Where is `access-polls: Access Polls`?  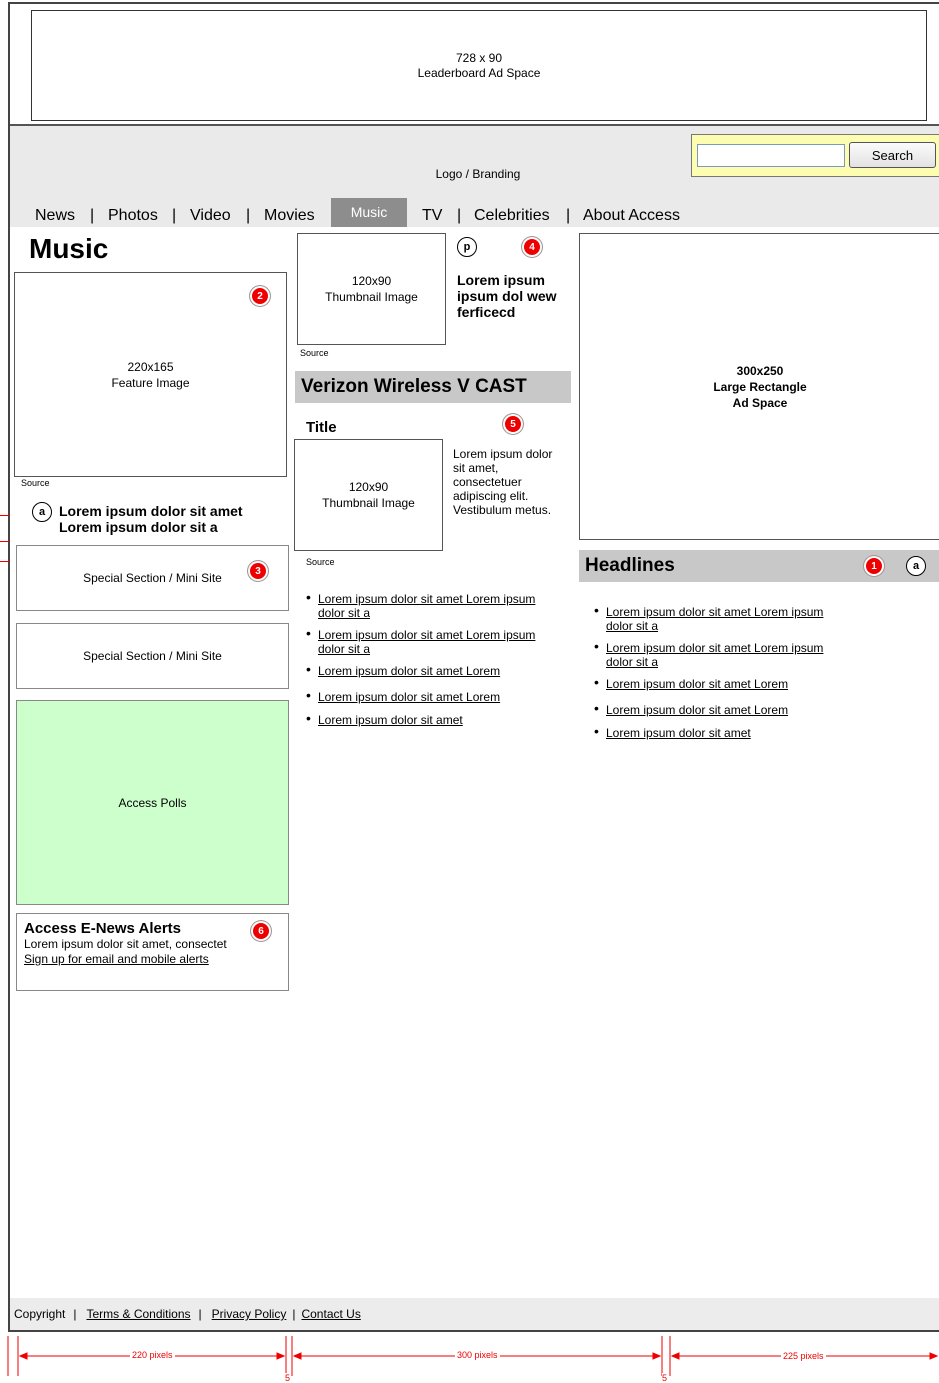 access-polls: Access Polls is located at coordinates (152, 802).